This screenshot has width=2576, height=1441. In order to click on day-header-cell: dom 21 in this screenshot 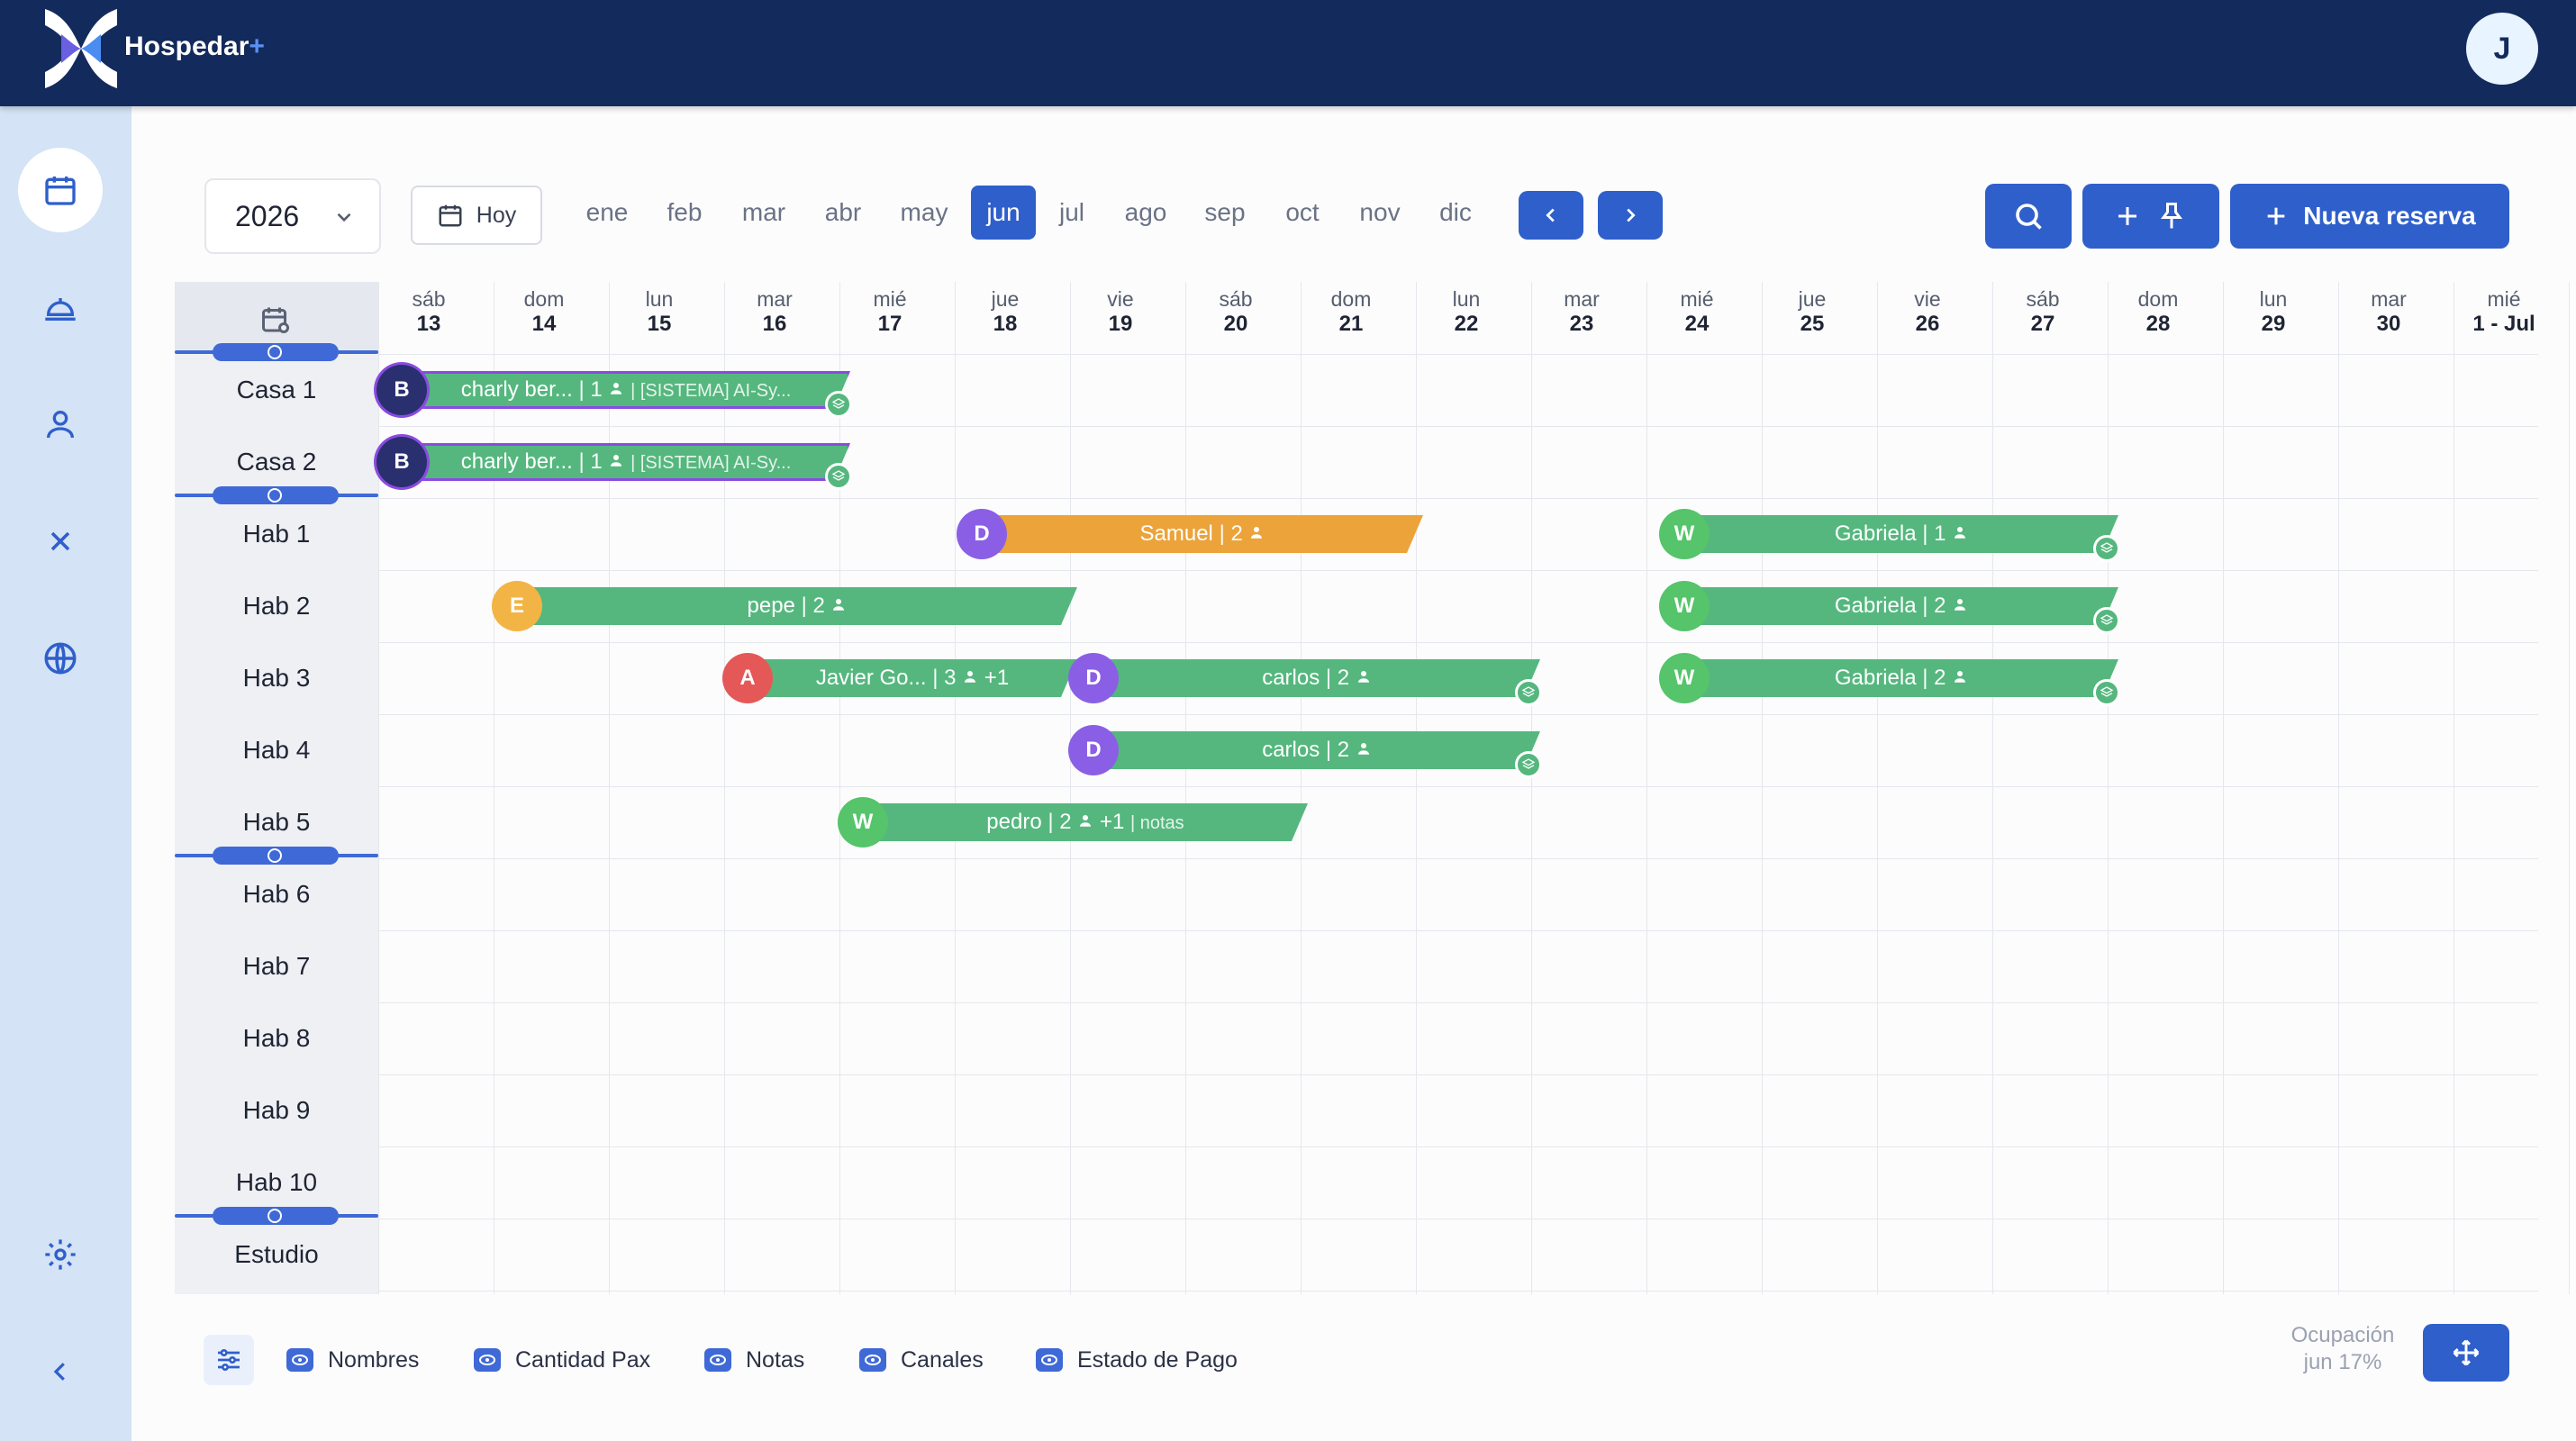, I will do `click(1351, 311)`.